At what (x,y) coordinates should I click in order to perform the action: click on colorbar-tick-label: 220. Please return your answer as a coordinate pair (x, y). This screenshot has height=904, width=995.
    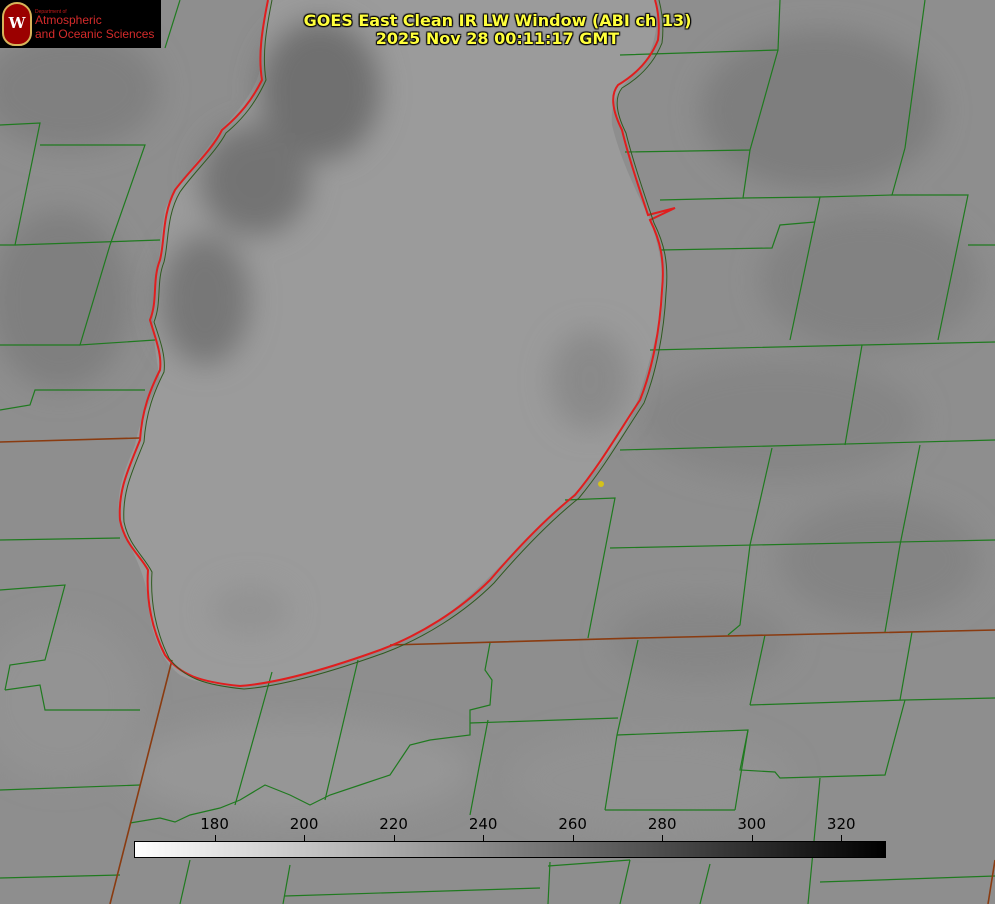
    Looking at the image, I should click on (393, 824).